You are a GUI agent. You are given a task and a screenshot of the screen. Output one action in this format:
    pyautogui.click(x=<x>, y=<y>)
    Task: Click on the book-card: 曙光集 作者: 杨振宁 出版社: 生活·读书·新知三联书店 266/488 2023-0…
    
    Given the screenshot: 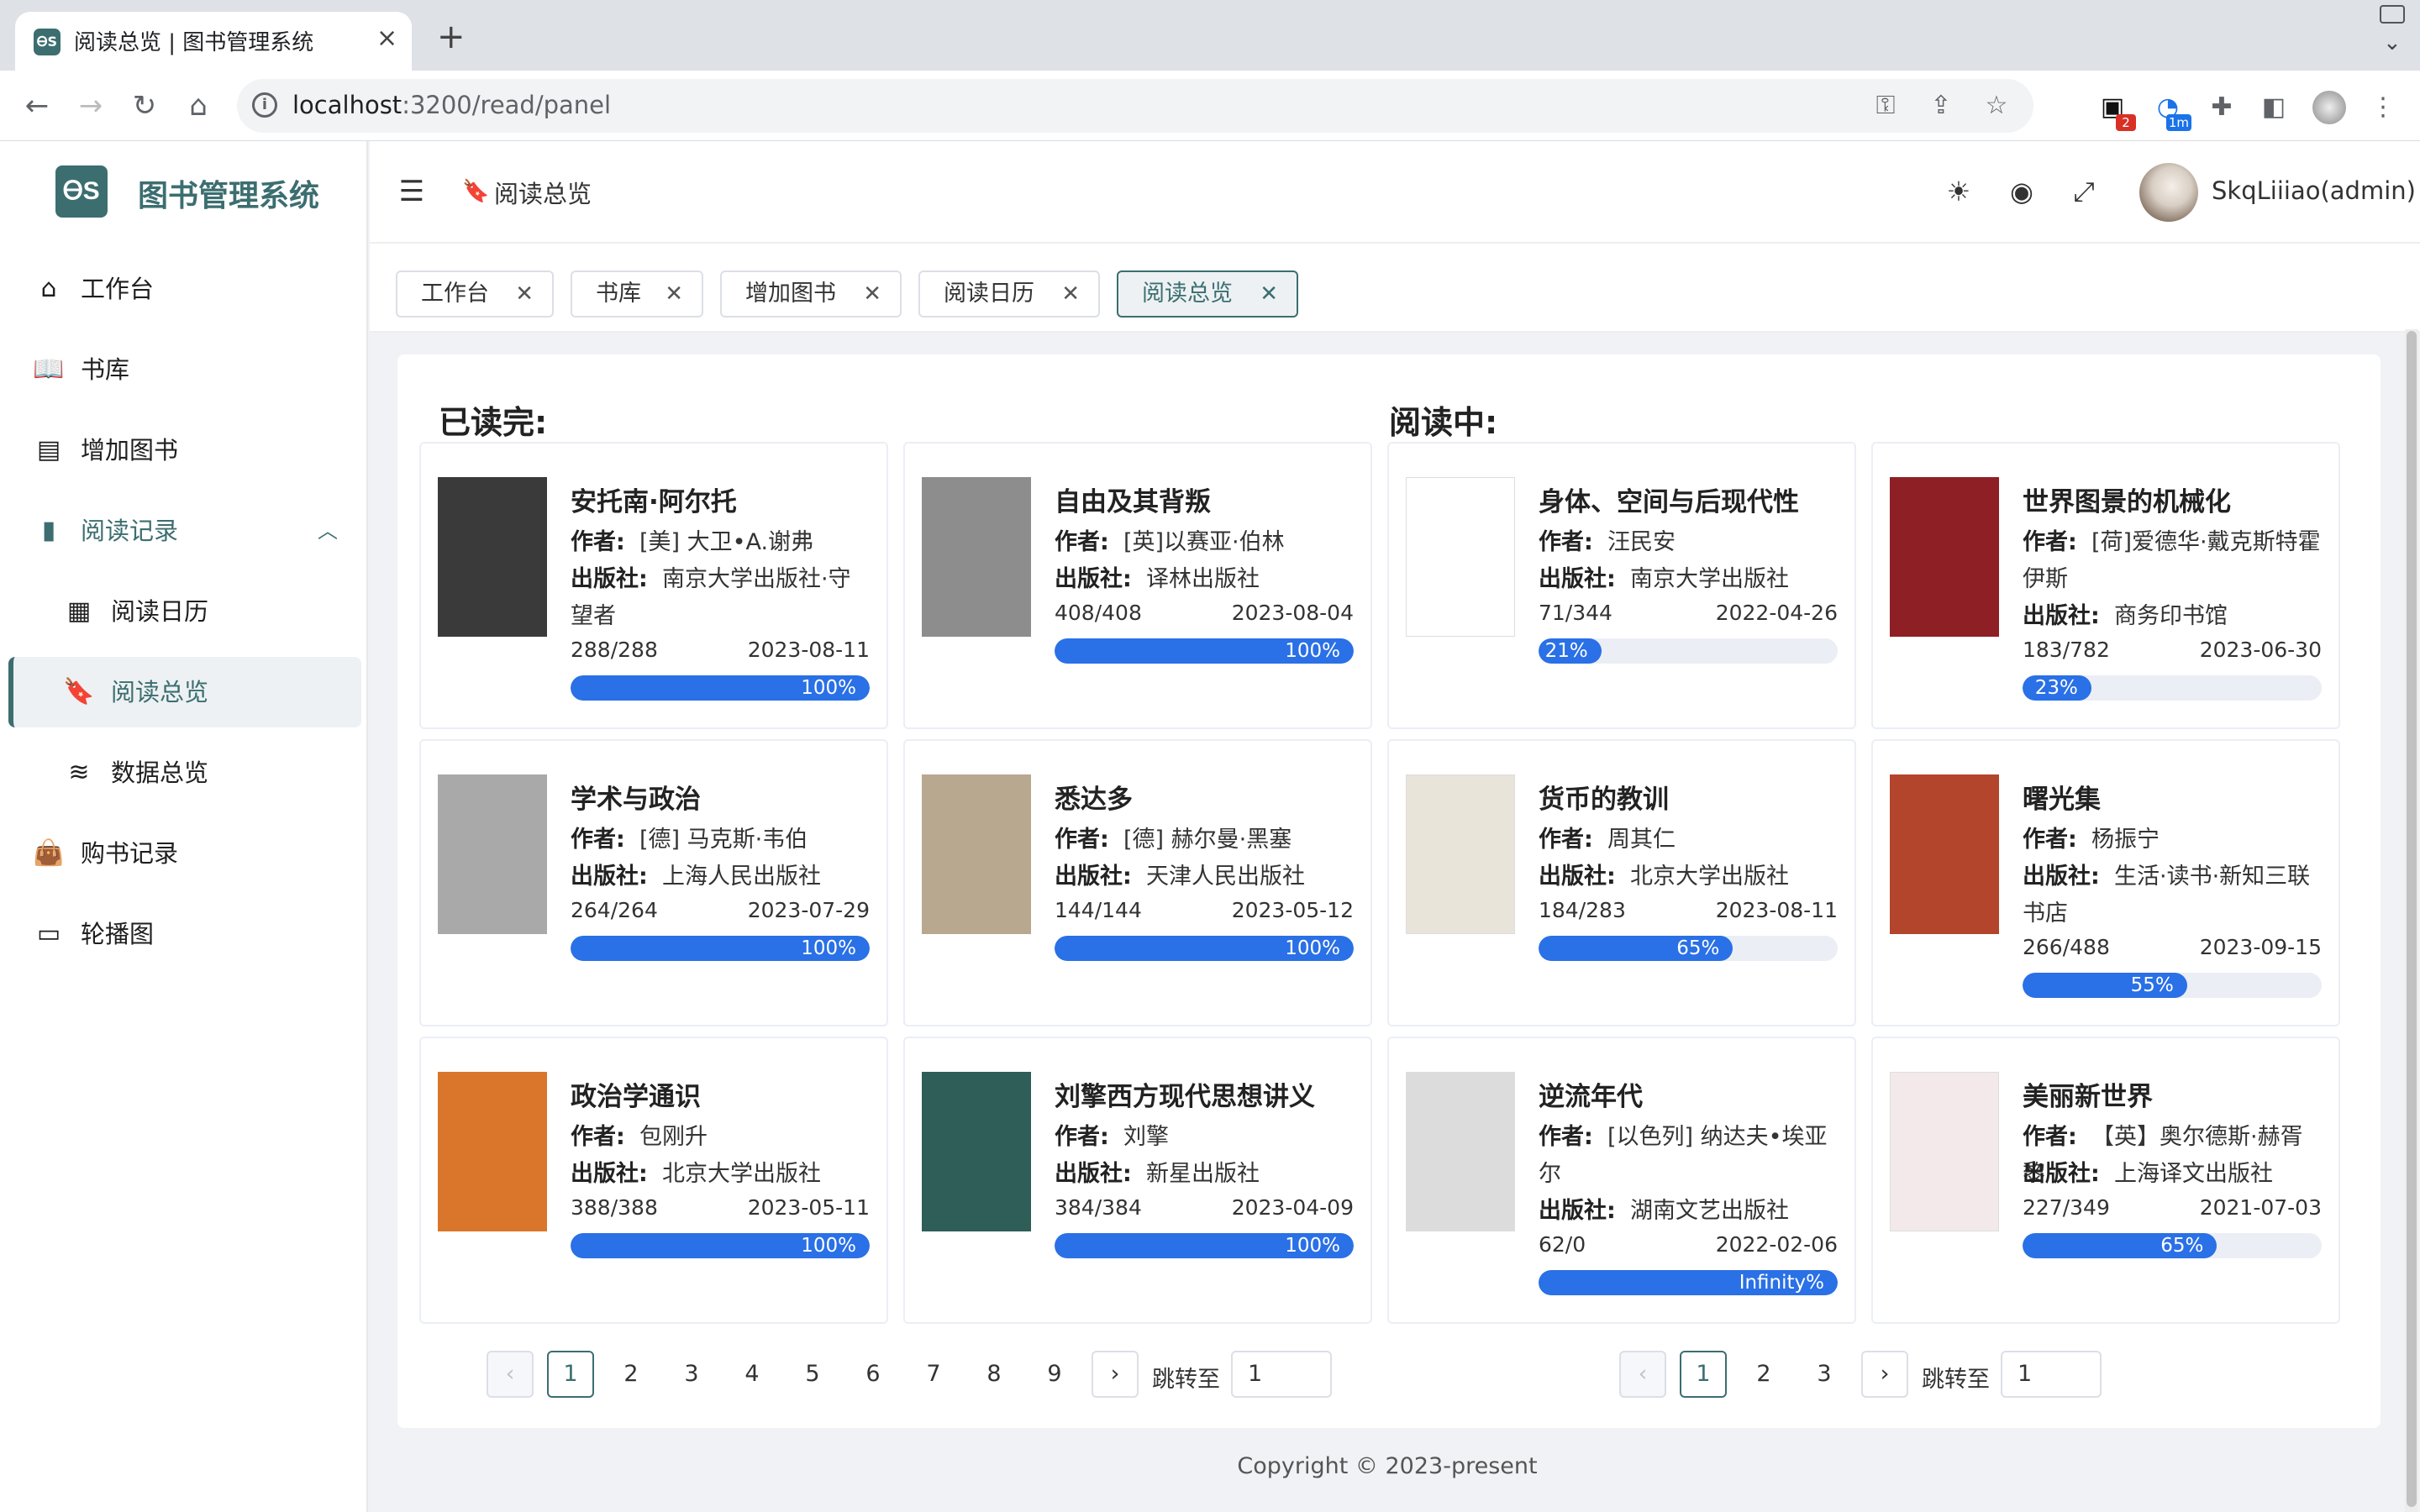 What is the action you would take?
    pyautogui.click(x=2105, y=882)
    